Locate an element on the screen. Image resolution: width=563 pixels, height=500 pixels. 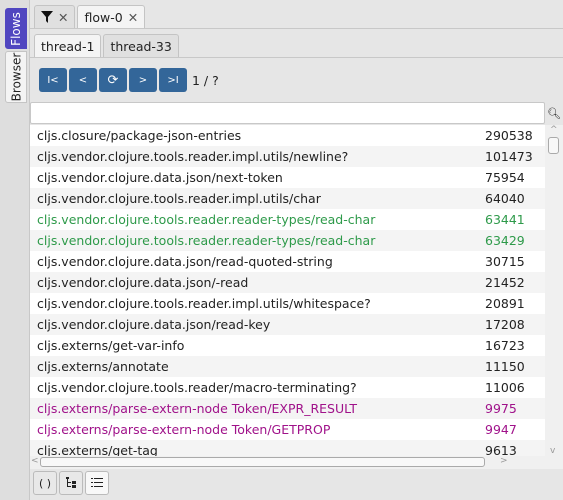
call-count: 63441 is located at coordinates (505, 219).